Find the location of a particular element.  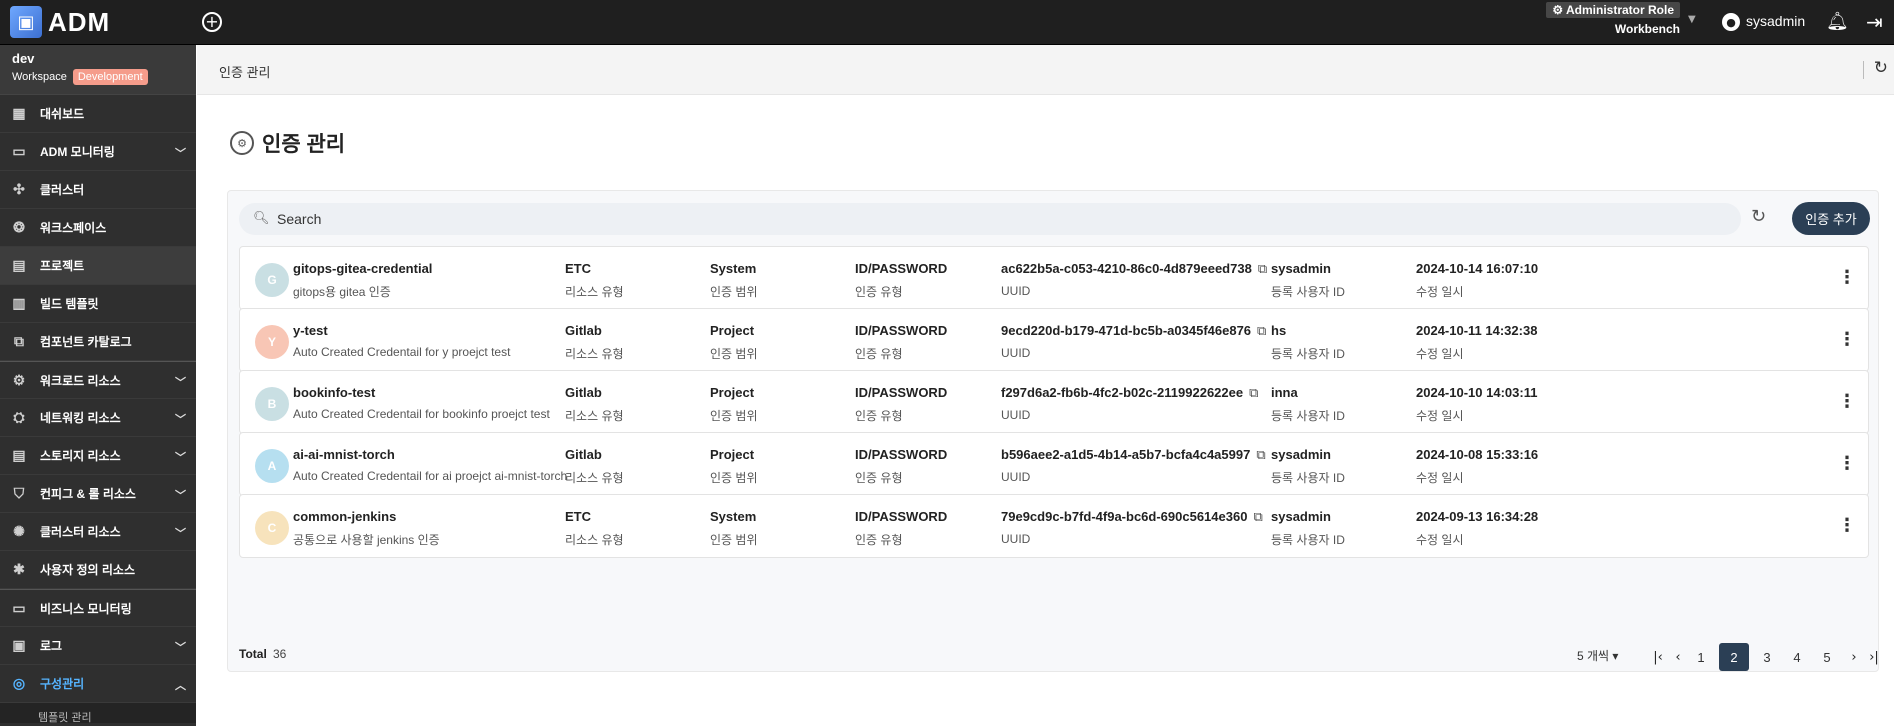

modified-label: 수정 일시 is located at coordinates (1440, 478).